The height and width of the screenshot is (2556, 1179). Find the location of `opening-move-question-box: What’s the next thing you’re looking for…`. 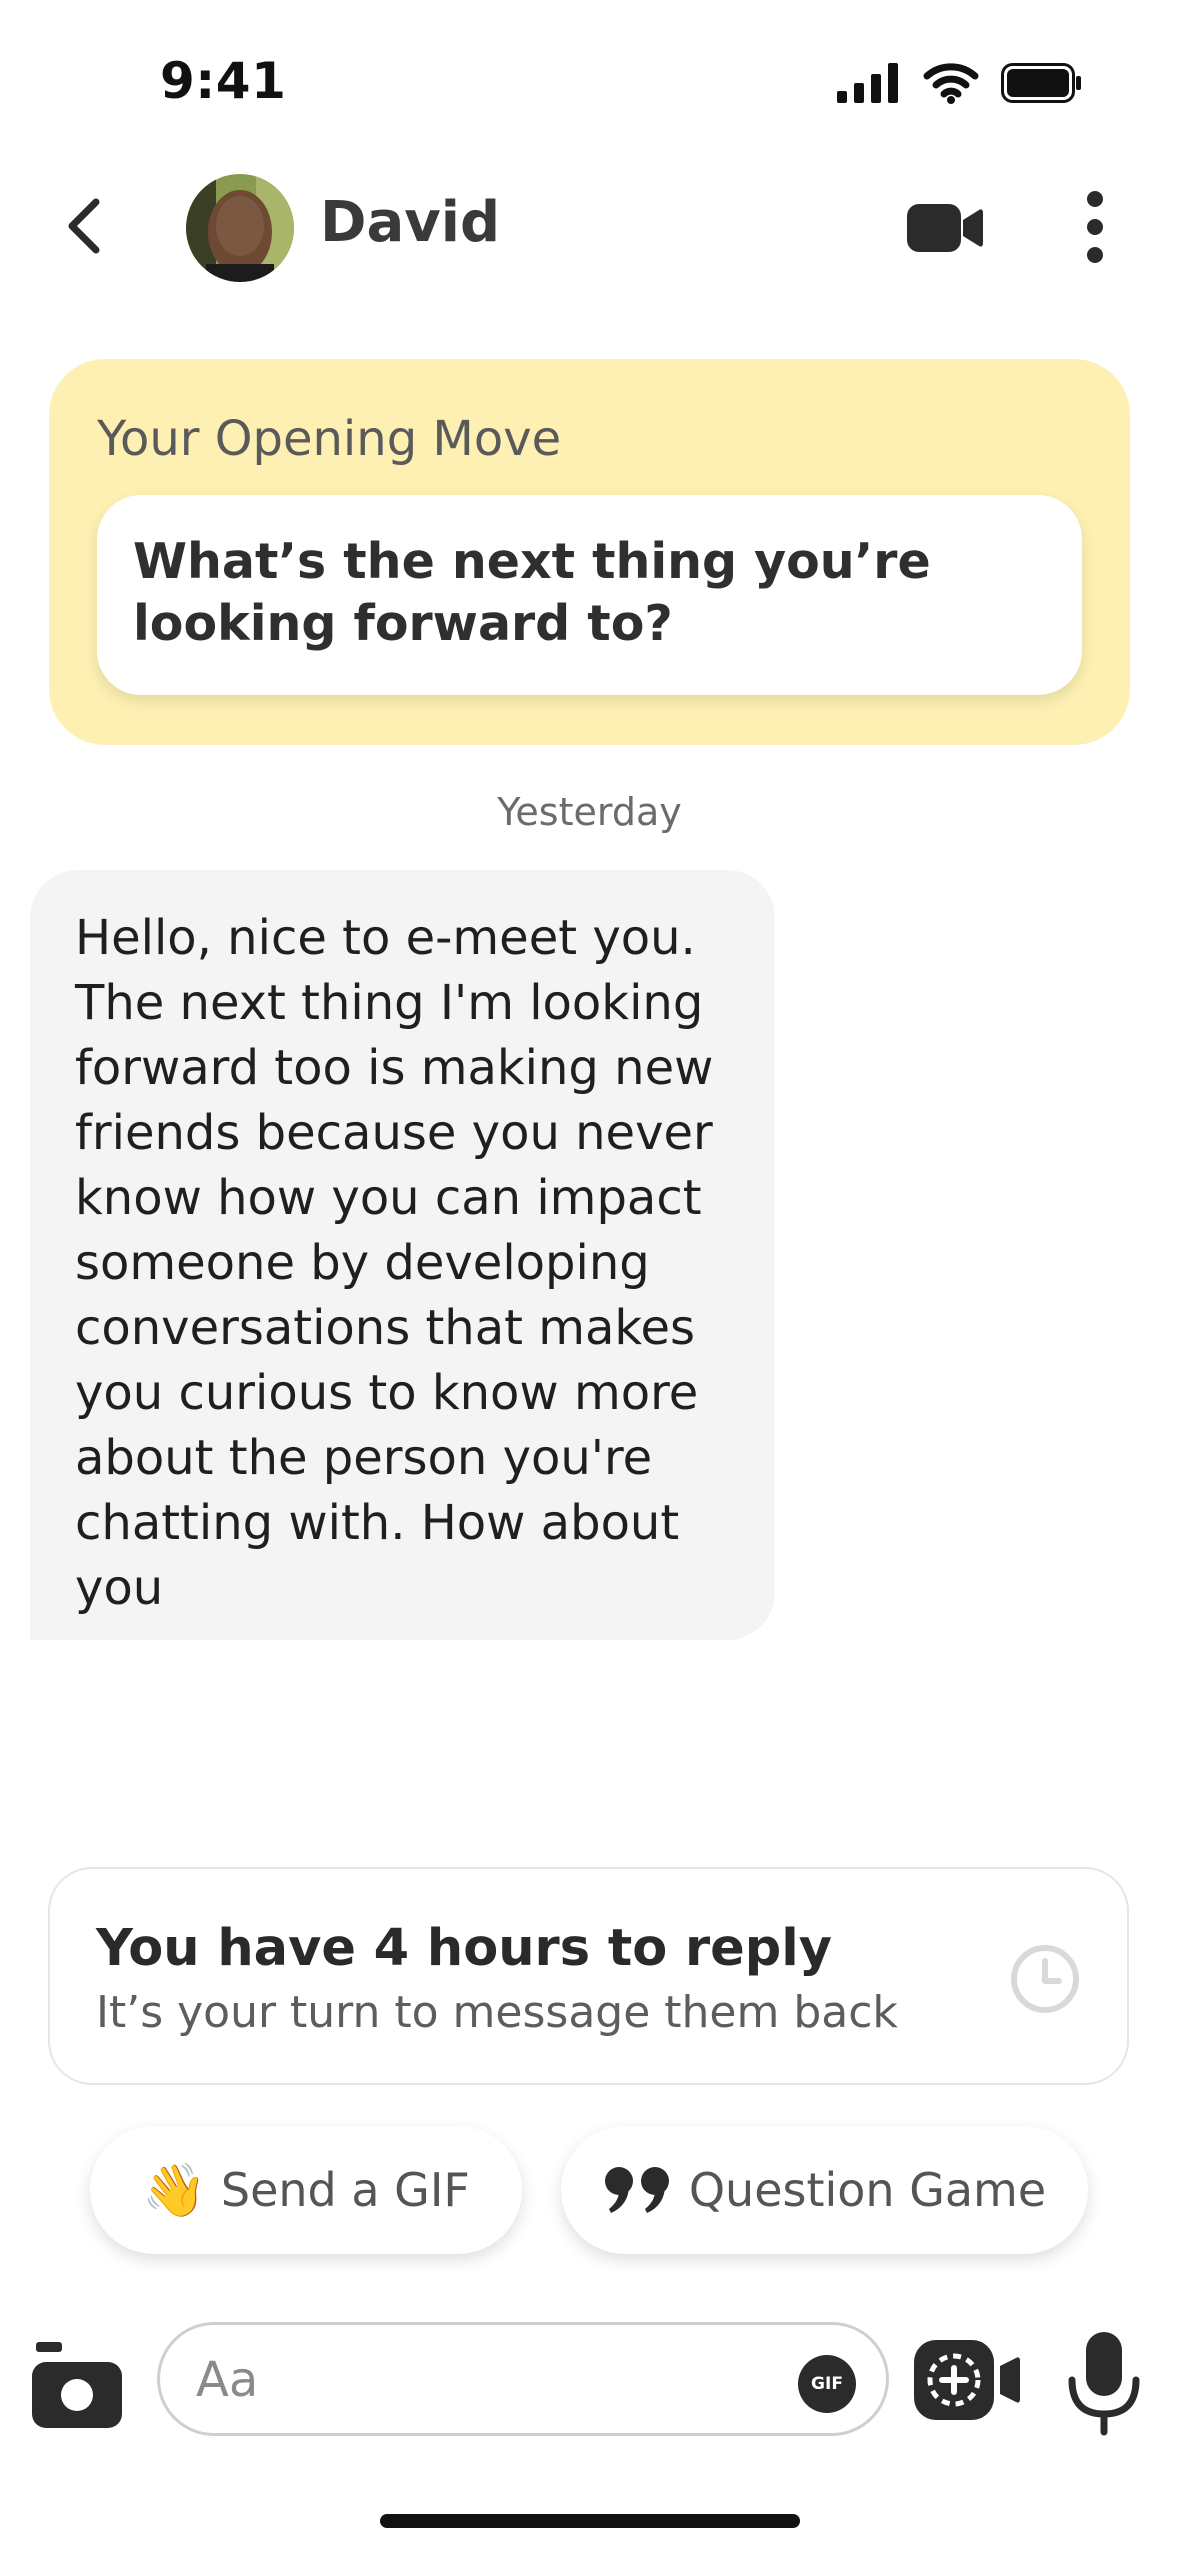

opening-move-question-box: What’s the next thing you’re looking for… is located at coordinates (589, 595).